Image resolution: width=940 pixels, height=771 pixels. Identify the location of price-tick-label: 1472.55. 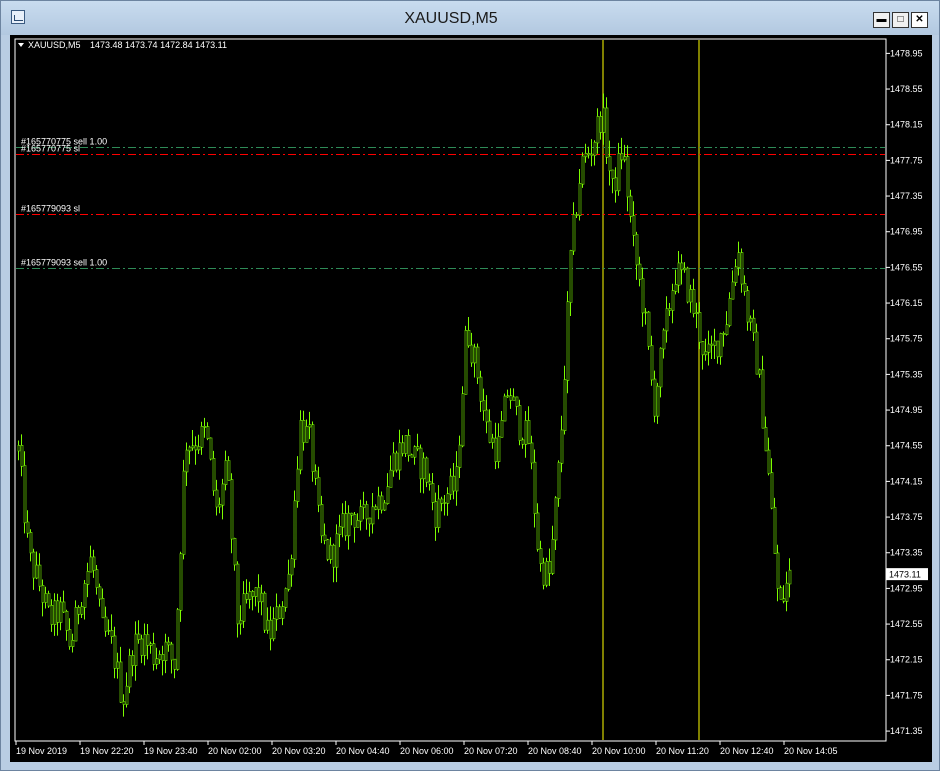
(906, 624).